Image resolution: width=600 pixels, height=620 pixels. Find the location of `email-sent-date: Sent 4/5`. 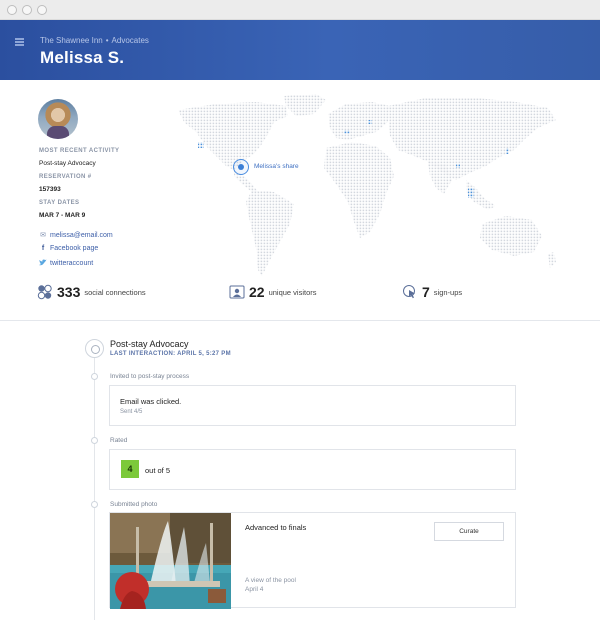

email-sent-date: Sent 4/5 is located at coordinates (131, 412).